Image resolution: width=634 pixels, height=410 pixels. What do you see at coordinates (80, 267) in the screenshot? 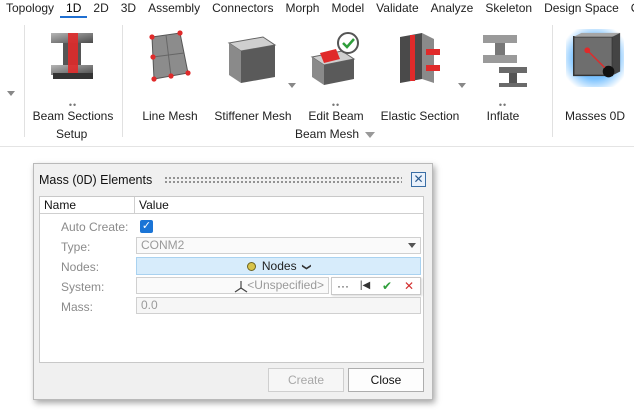
I see `nodes-label: Nodes:` at bounding box center [80, 267].